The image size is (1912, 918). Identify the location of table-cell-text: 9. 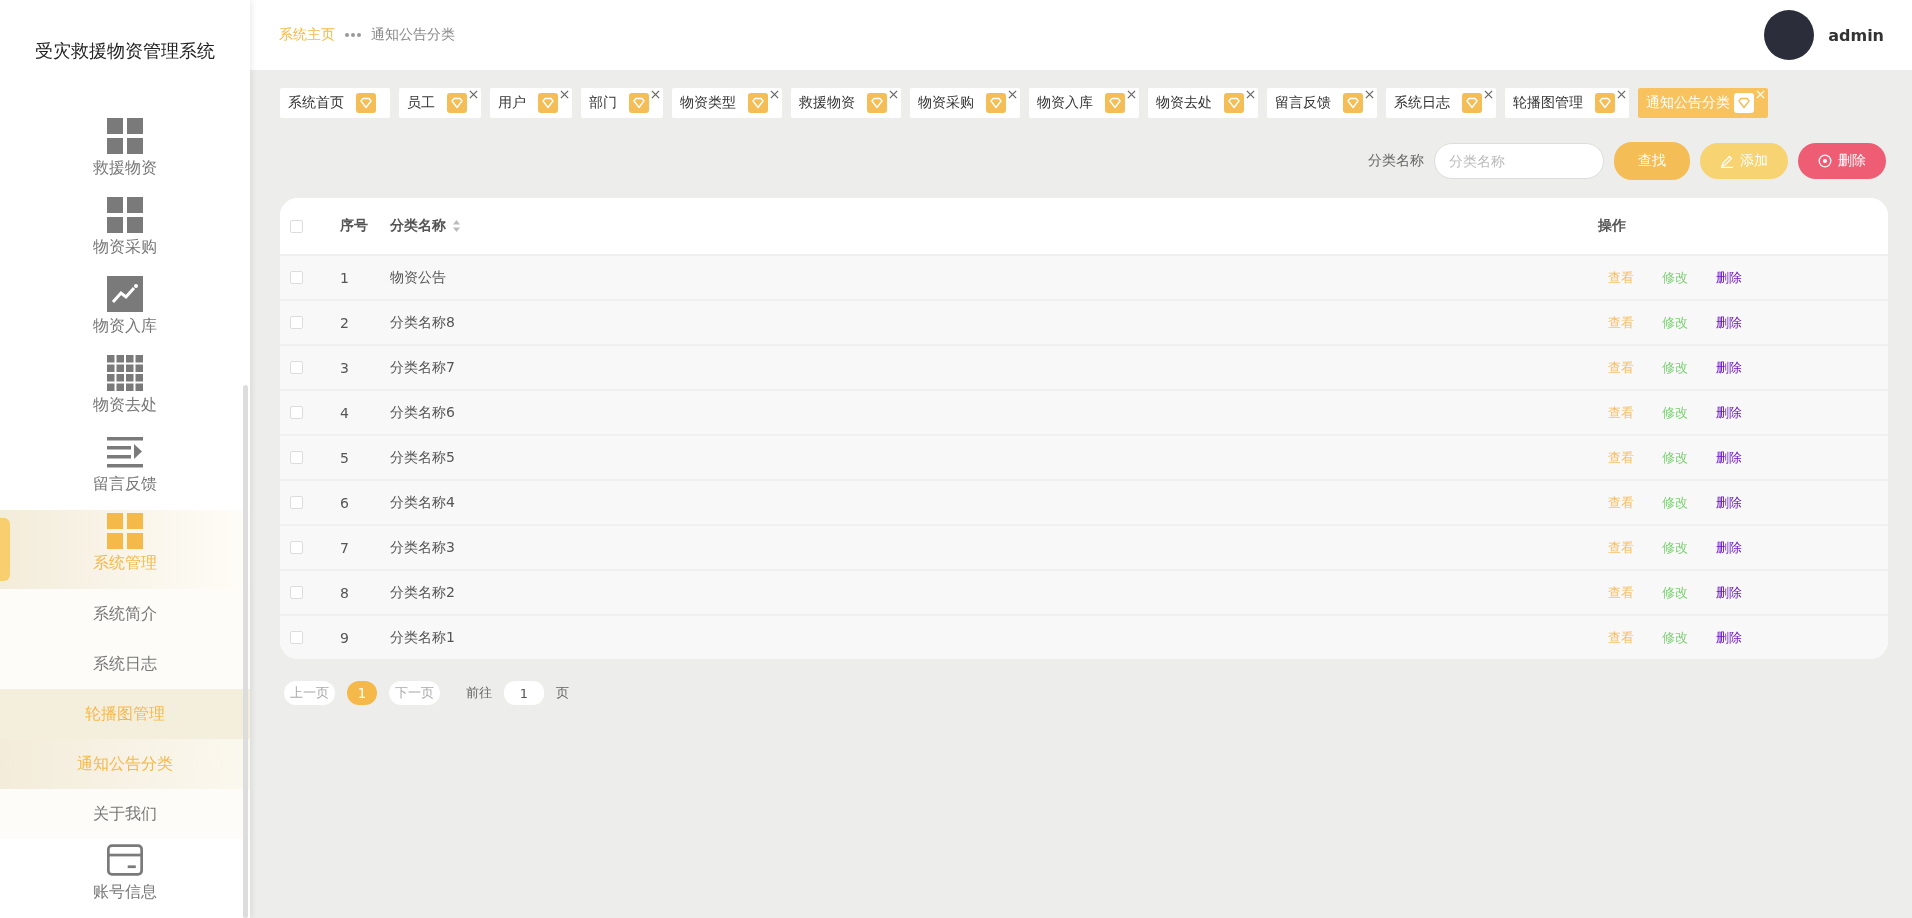
(345, 637).